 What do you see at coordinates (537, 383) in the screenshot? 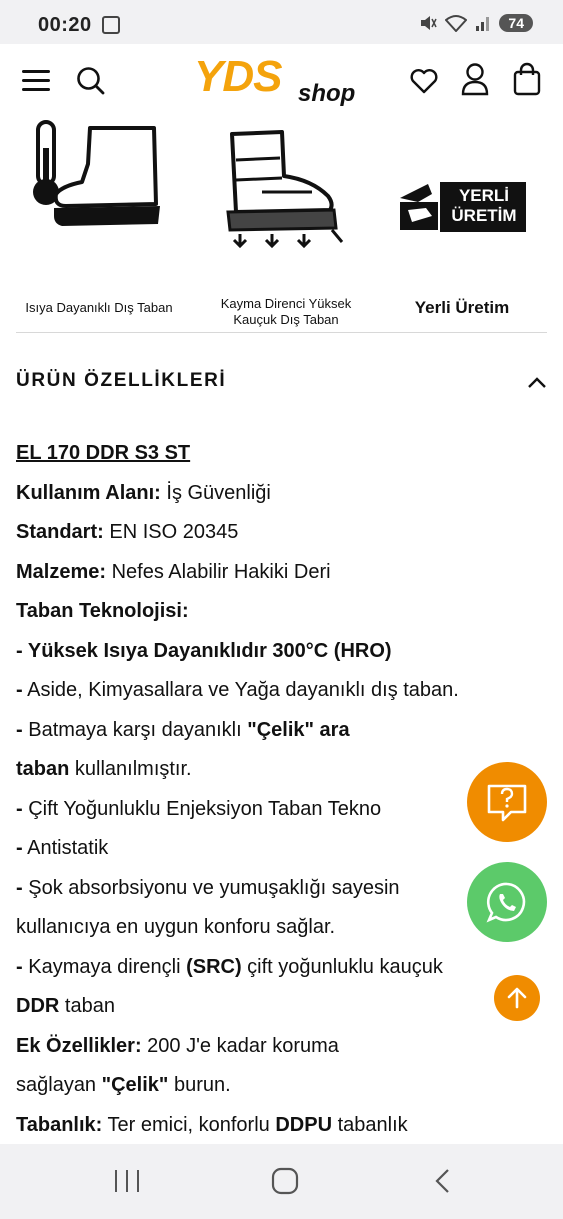
I see `chevron-up-icon` at bounding box center [537, 383].